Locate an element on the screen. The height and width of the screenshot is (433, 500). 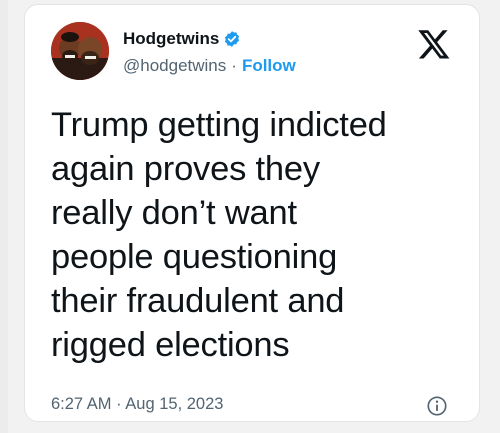
avatar-image is located at coordinates (80, 51).